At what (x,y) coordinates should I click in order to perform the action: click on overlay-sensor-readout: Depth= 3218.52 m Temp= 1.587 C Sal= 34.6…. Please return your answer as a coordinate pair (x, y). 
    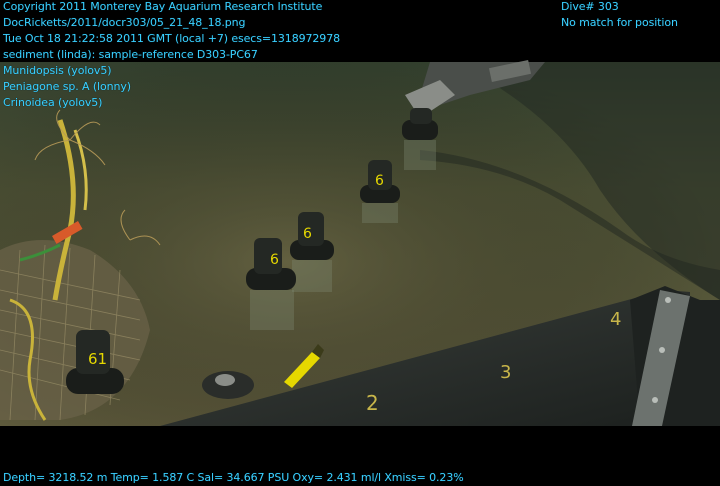
    Looking at the image, I should click on (233, 477).